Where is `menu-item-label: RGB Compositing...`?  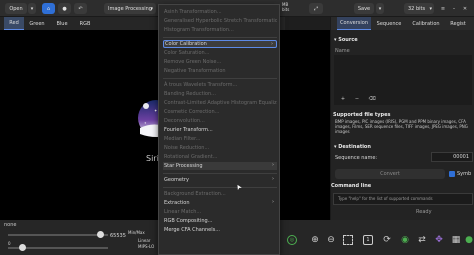
menu-item-label: RGB Compositing... is located at coordinates (188, 221).